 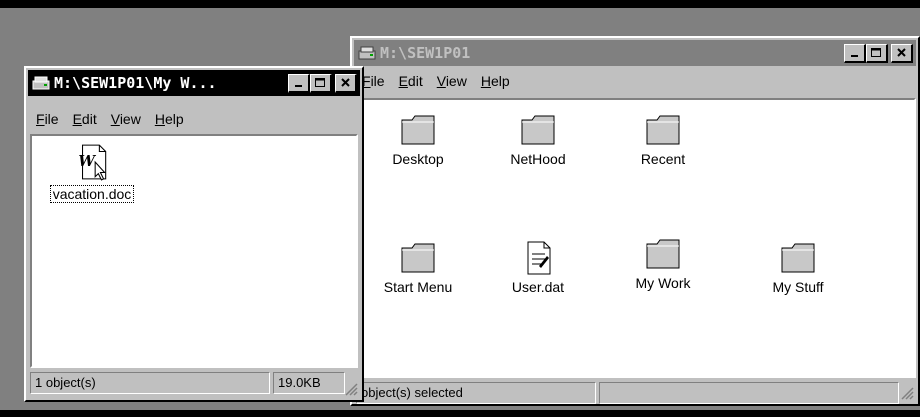 I want to click on item-label: Desktop, so click(x=418, y=159).